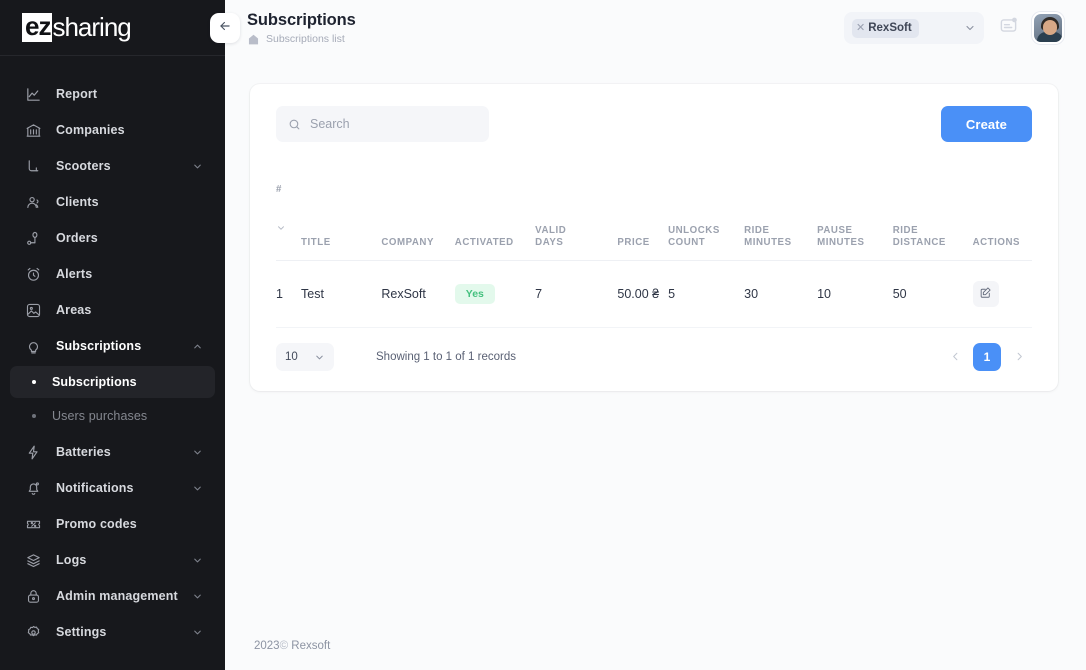 Image resolution: width=1086 pixels, height=670 pixels. I want to click on table-header-company: COMPANY, so click(418, 217).